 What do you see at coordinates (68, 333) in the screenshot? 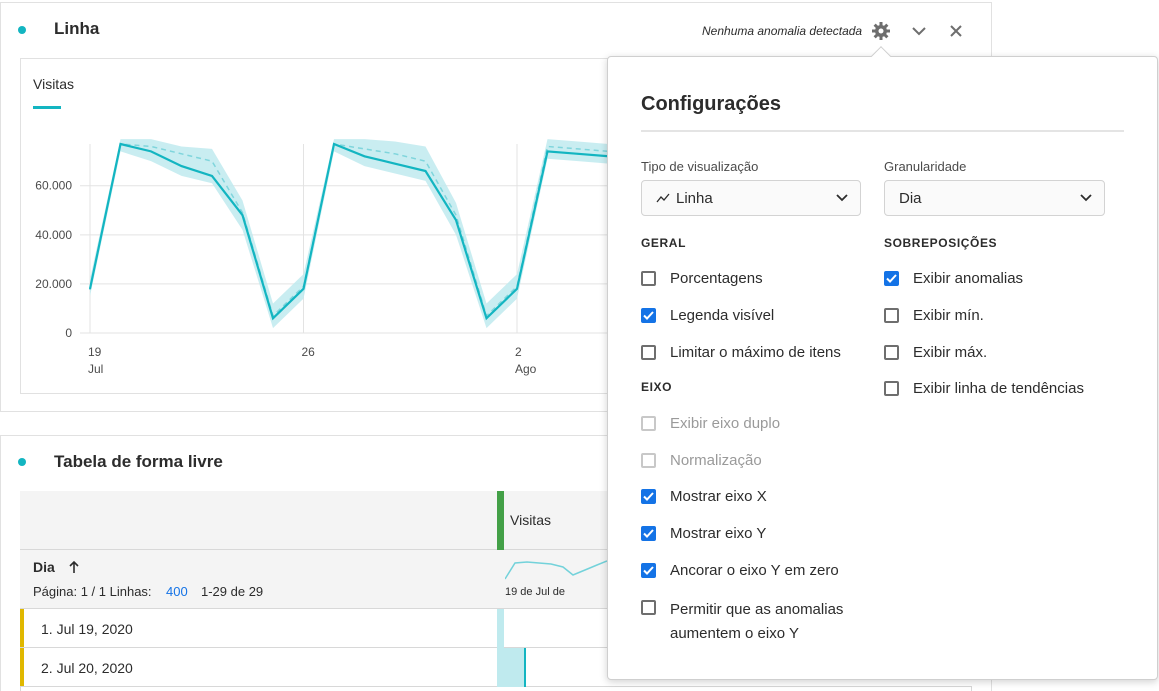
I see `y-tick-label: 0` at bounding box center [68, 333].